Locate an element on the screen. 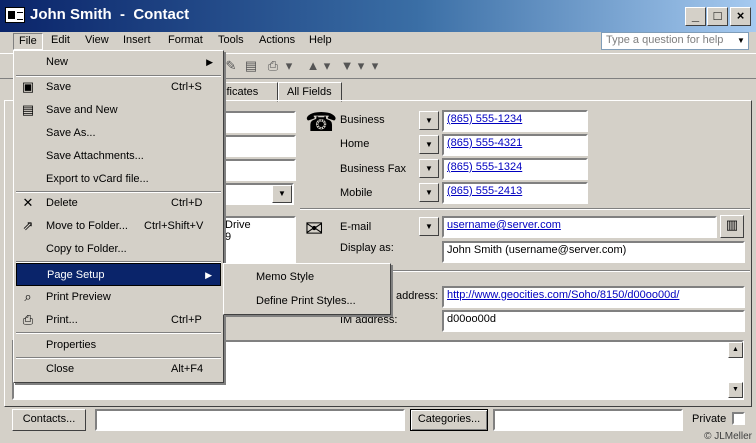 This screenshot has width=756, height=443. save-and-new-icon: ▤ is located at coordinates (28, 109).